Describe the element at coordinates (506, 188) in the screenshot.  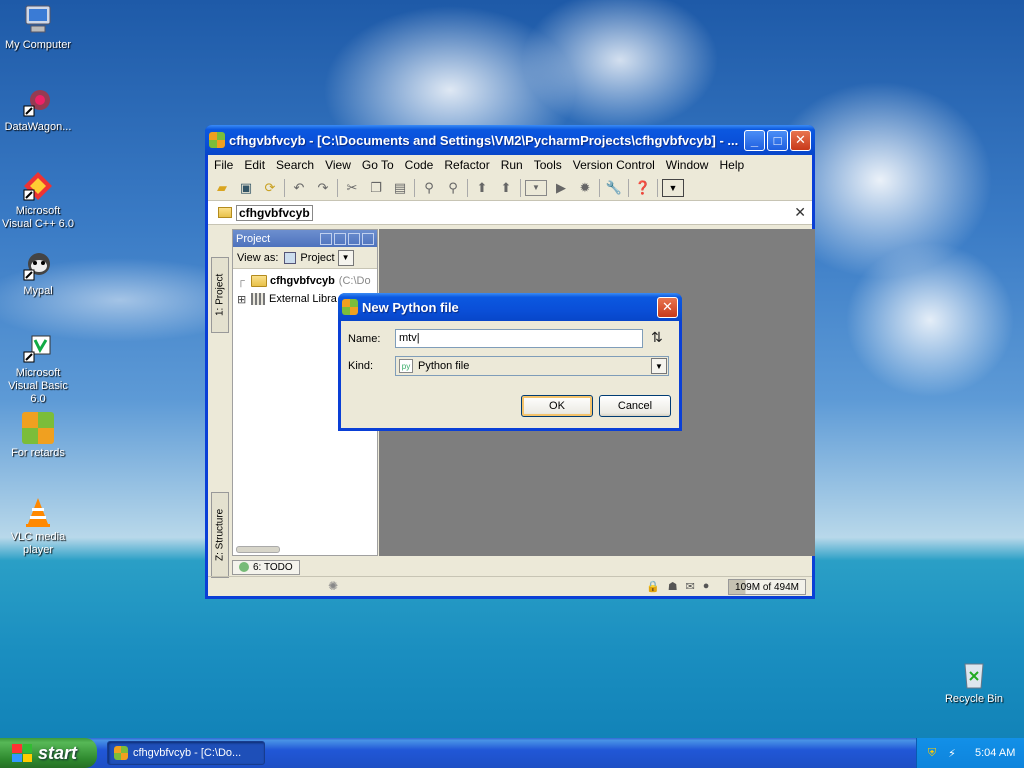
I see `forward-icon: ⬆` at that location.